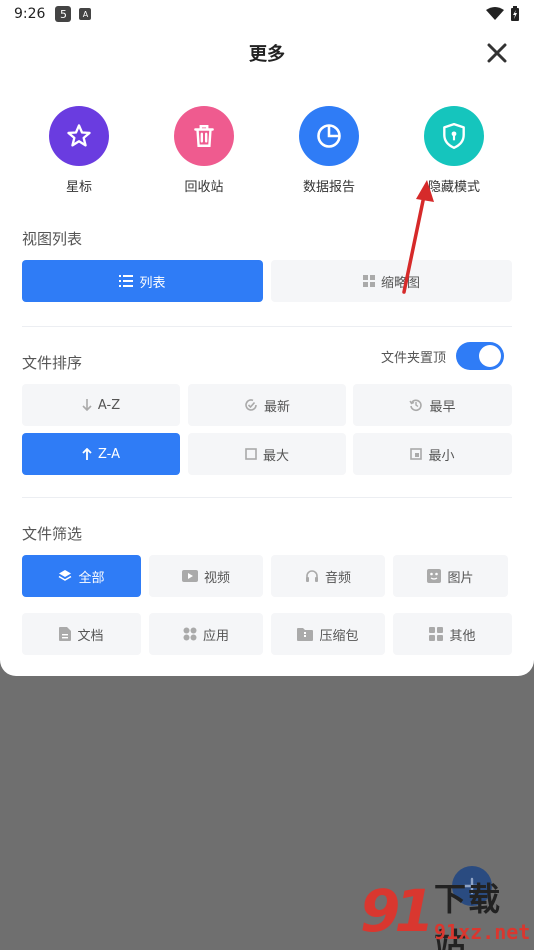  I want to click on quick-action-label: 隐藏模式, so click(453, 187).